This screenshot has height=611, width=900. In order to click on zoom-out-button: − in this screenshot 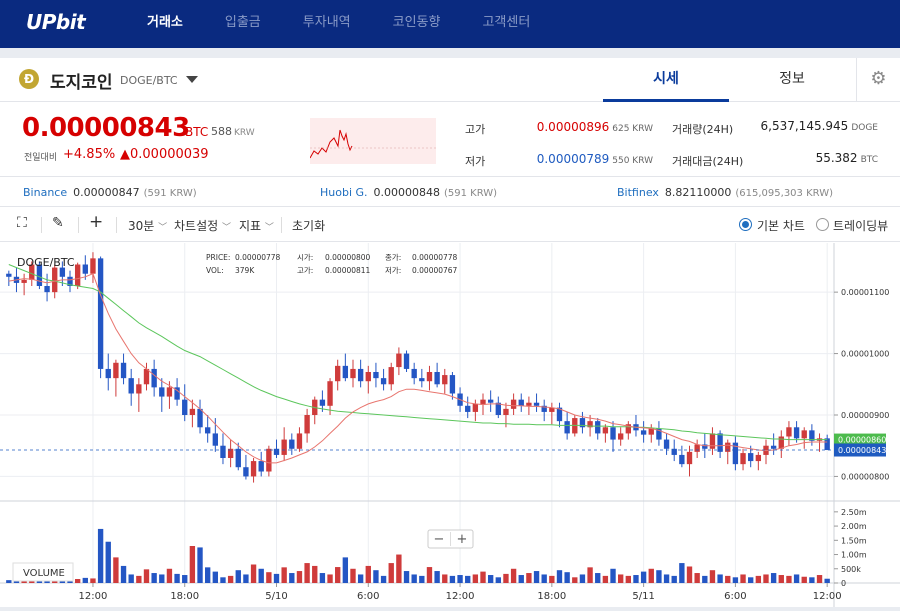, I will do `click(439, 539)`.